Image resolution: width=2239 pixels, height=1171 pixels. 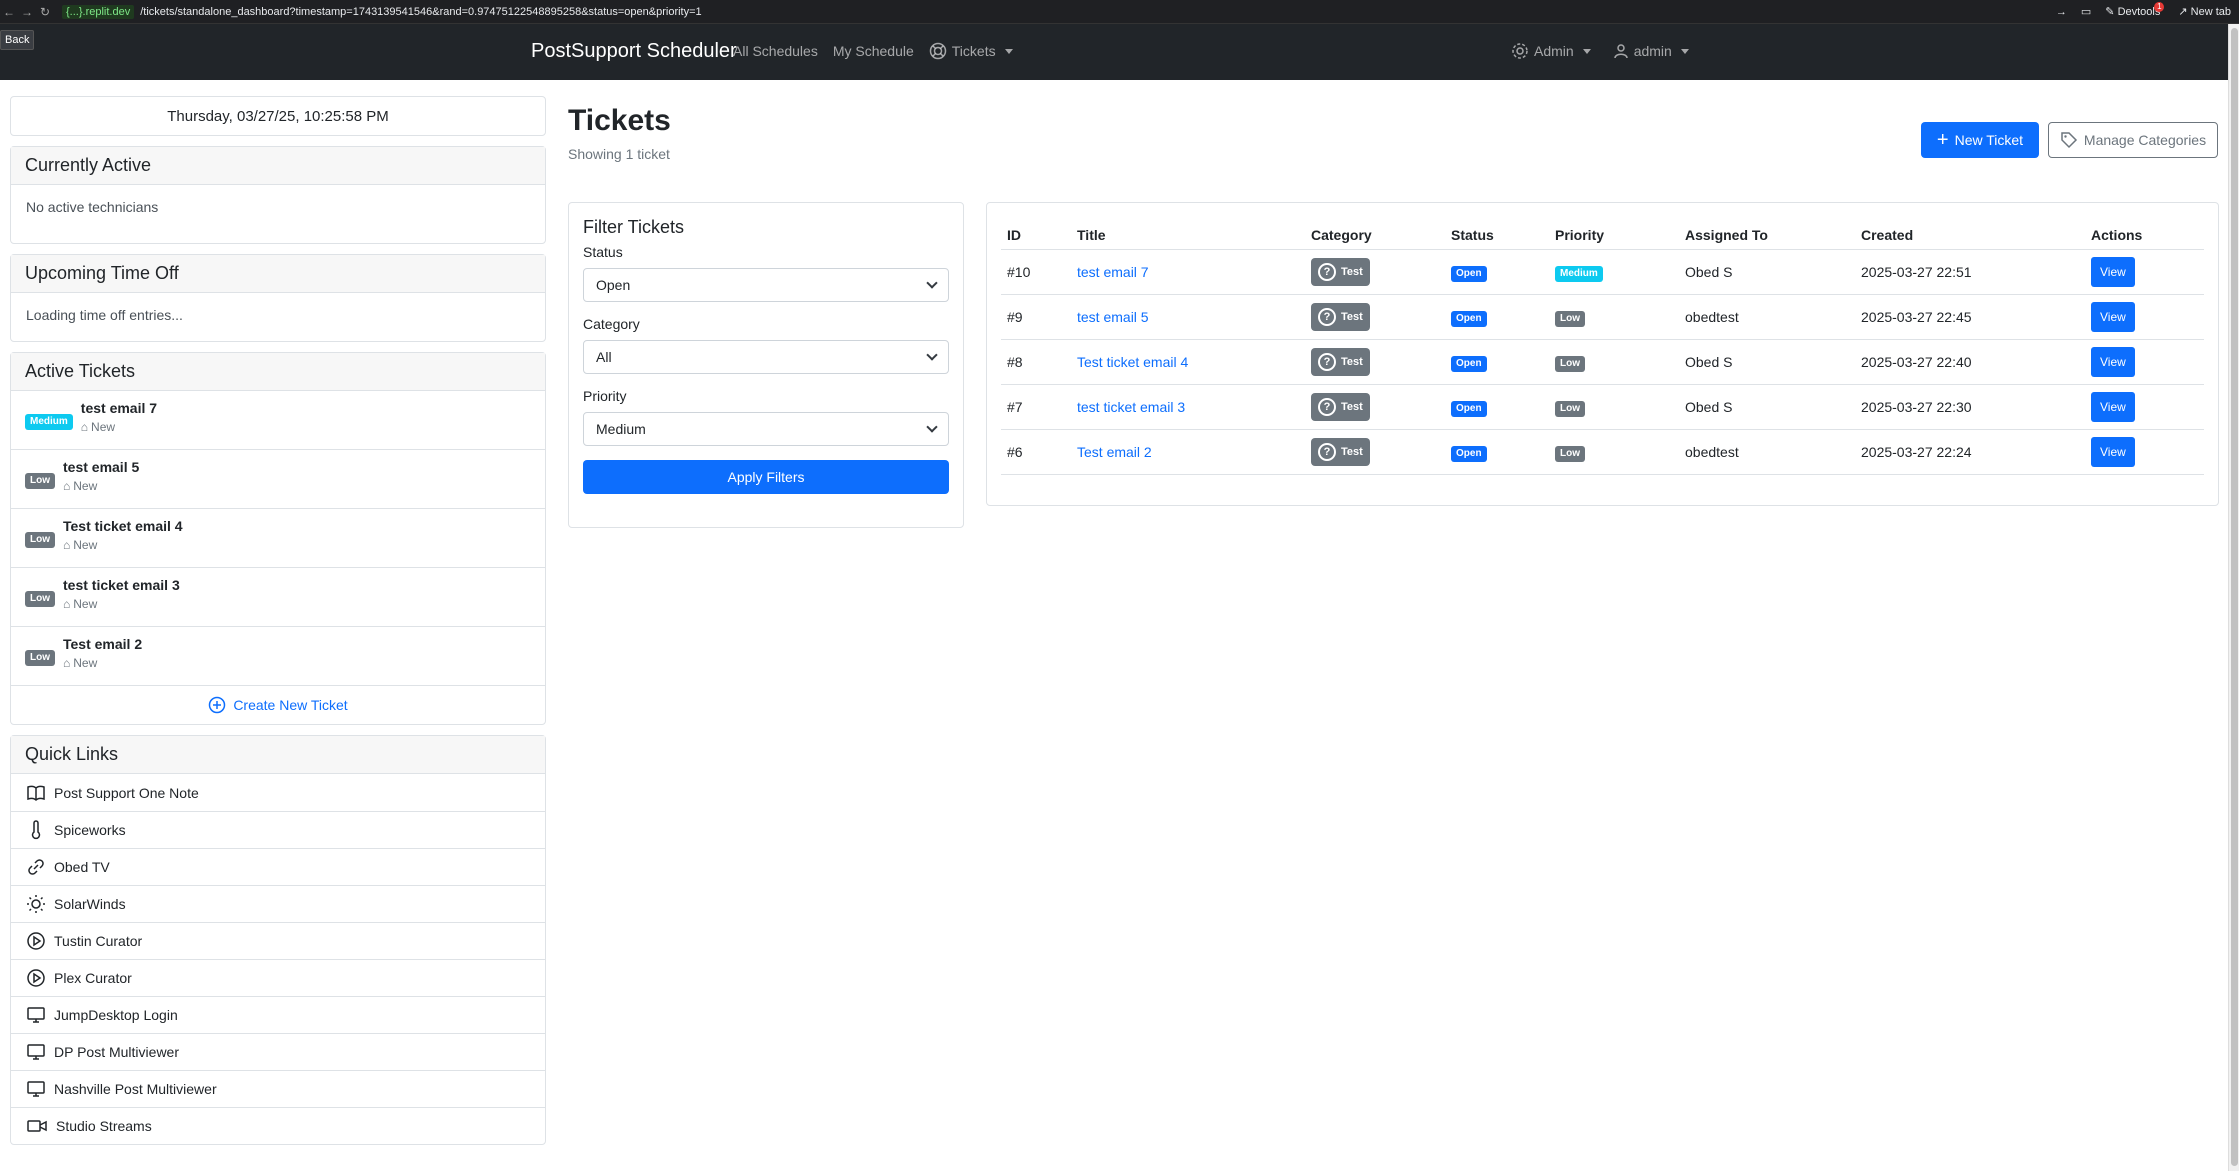 What do you see at coordinates (278, 1051) in the screenshot?
I see `quick-link-item: DP Post Multiviewer` at bounding box center [278, 1051].